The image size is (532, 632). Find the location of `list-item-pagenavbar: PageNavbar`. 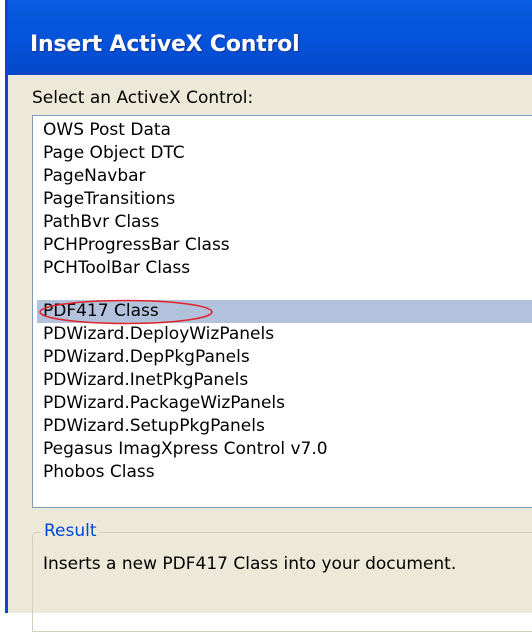

list-item-pagenavbar: PageNavbar is located at coordinates (284, 176).